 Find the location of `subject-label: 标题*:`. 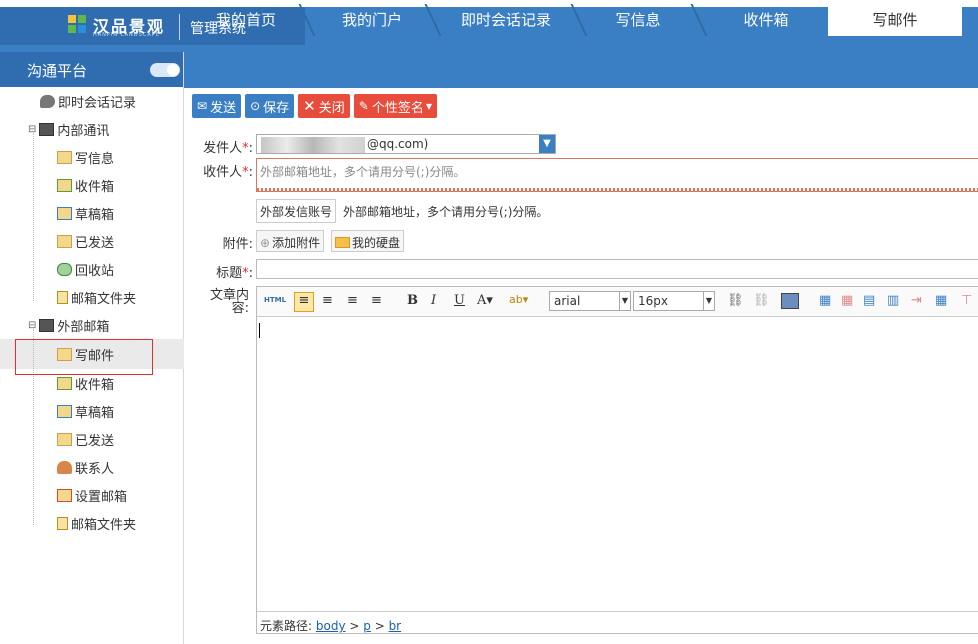

subject-label: 标题*: is located at coordinates (234, 273).